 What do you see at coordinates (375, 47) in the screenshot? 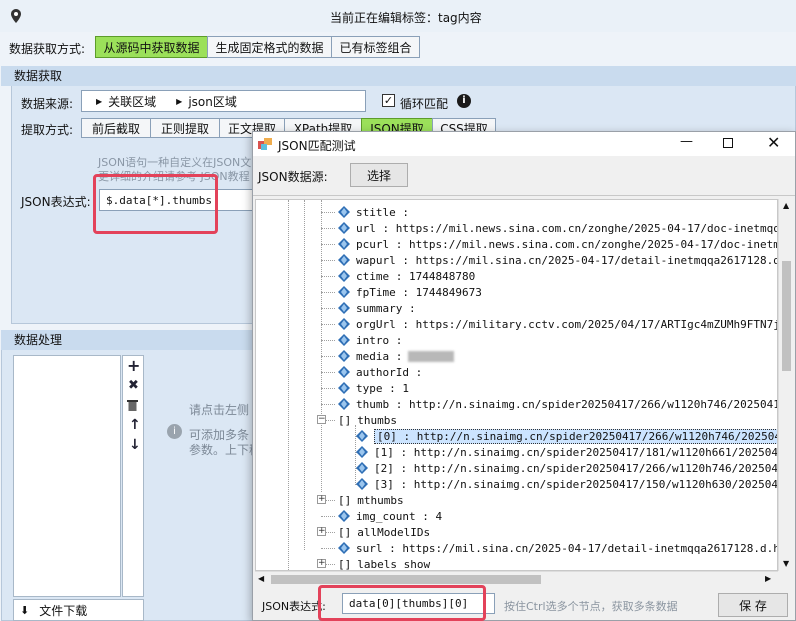
I see `tab-existing-combo: 已有标签组合` at bounding box center [375, 47].